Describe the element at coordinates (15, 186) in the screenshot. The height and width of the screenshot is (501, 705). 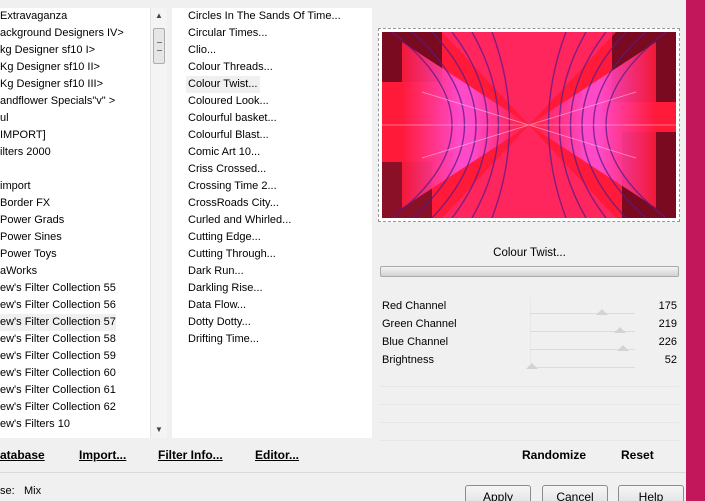
I see `category-item: import` at that location.